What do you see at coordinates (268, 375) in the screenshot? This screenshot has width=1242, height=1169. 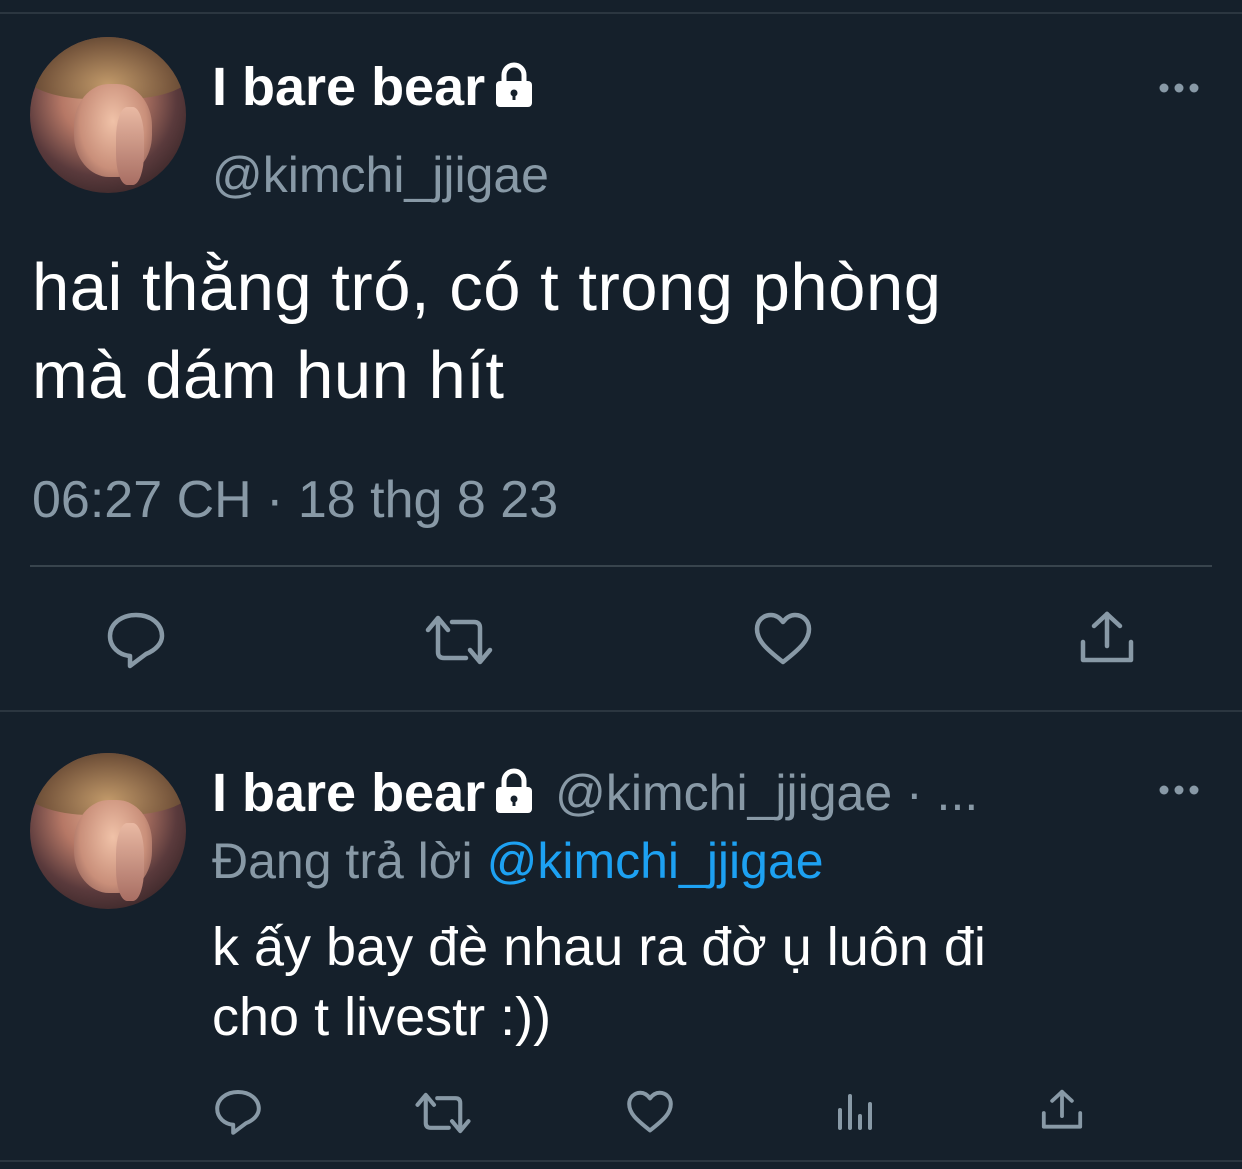 I see `tweet-text-line-2: mà dám hun hít` at bounding box center [268, 375].